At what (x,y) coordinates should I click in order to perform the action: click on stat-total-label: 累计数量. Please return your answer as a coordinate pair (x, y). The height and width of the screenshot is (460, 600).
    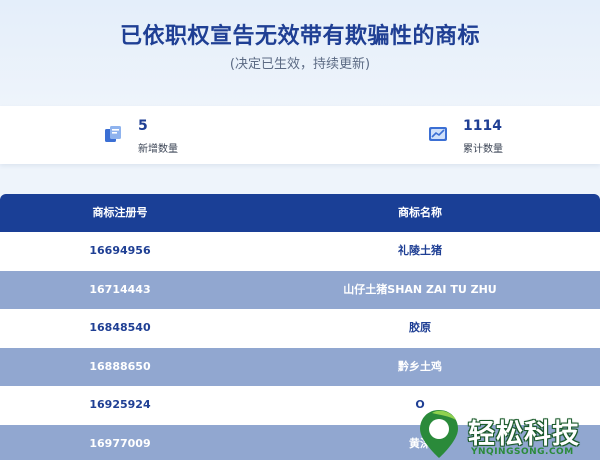
    Looking at the image, I should click on (483, 149).